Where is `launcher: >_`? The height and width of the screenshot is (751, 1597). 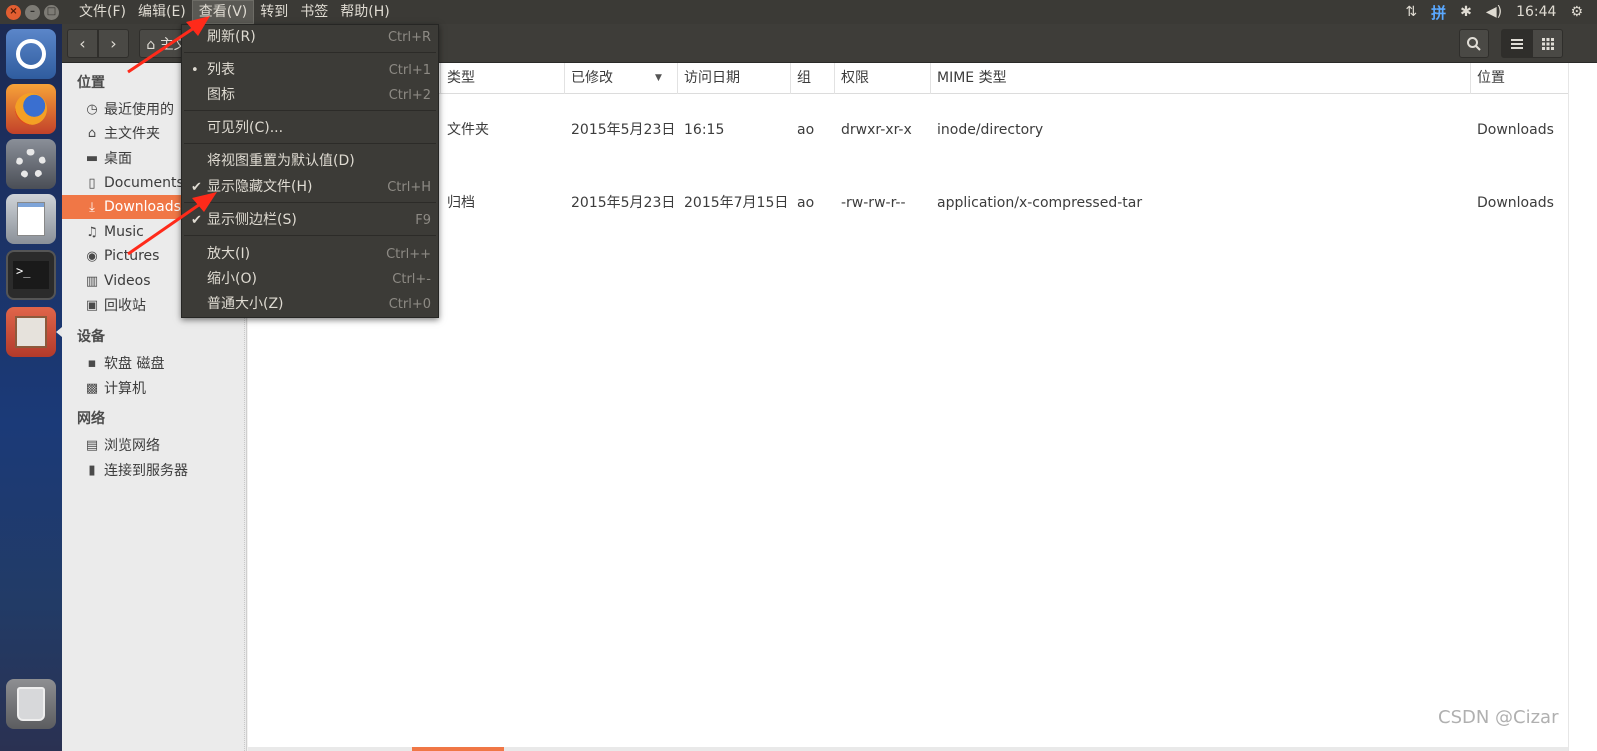 launcher: >_ is located at coordinates (31, 387).